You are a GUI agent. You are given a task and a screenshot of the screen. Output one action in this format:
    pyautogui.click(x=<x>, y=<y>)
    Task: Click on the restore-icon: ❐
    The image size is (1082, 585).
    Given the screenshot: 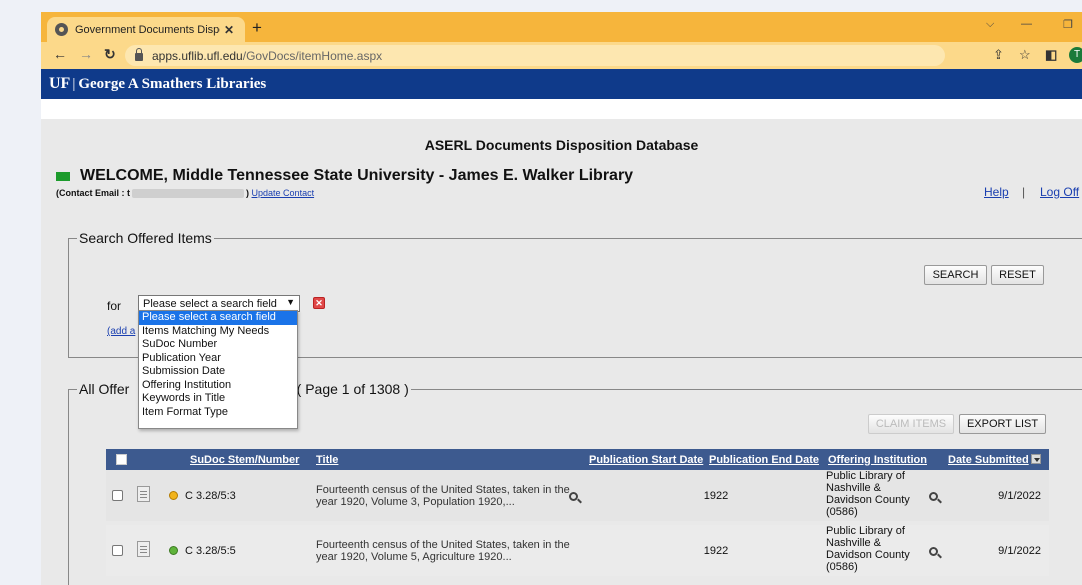 What is the action you would take?
    pyautogui.click(x=1068, y=24)
    